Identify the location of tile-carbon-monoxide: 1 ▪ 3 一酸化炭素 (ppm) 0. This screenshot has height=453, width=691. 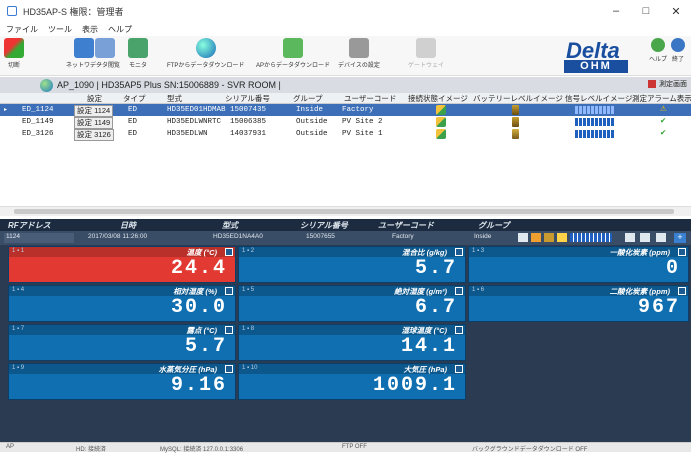
(578, 264).